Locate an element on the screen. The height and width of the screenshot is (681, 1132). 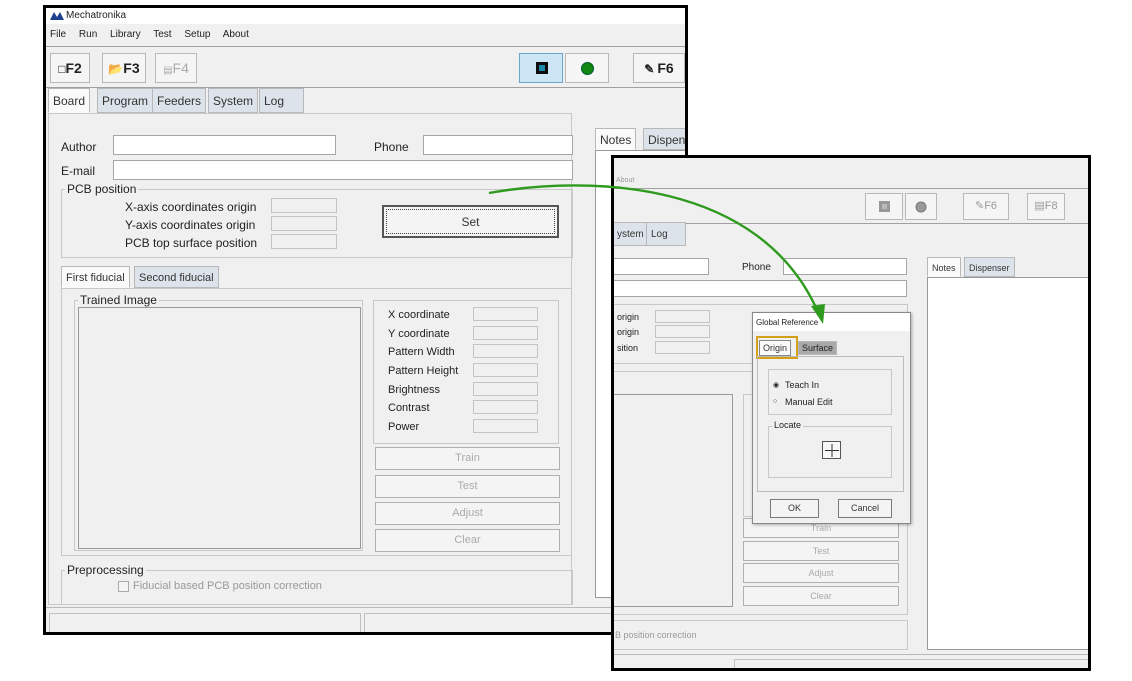
zoom-chip-button is located at coordinates (884, 206).